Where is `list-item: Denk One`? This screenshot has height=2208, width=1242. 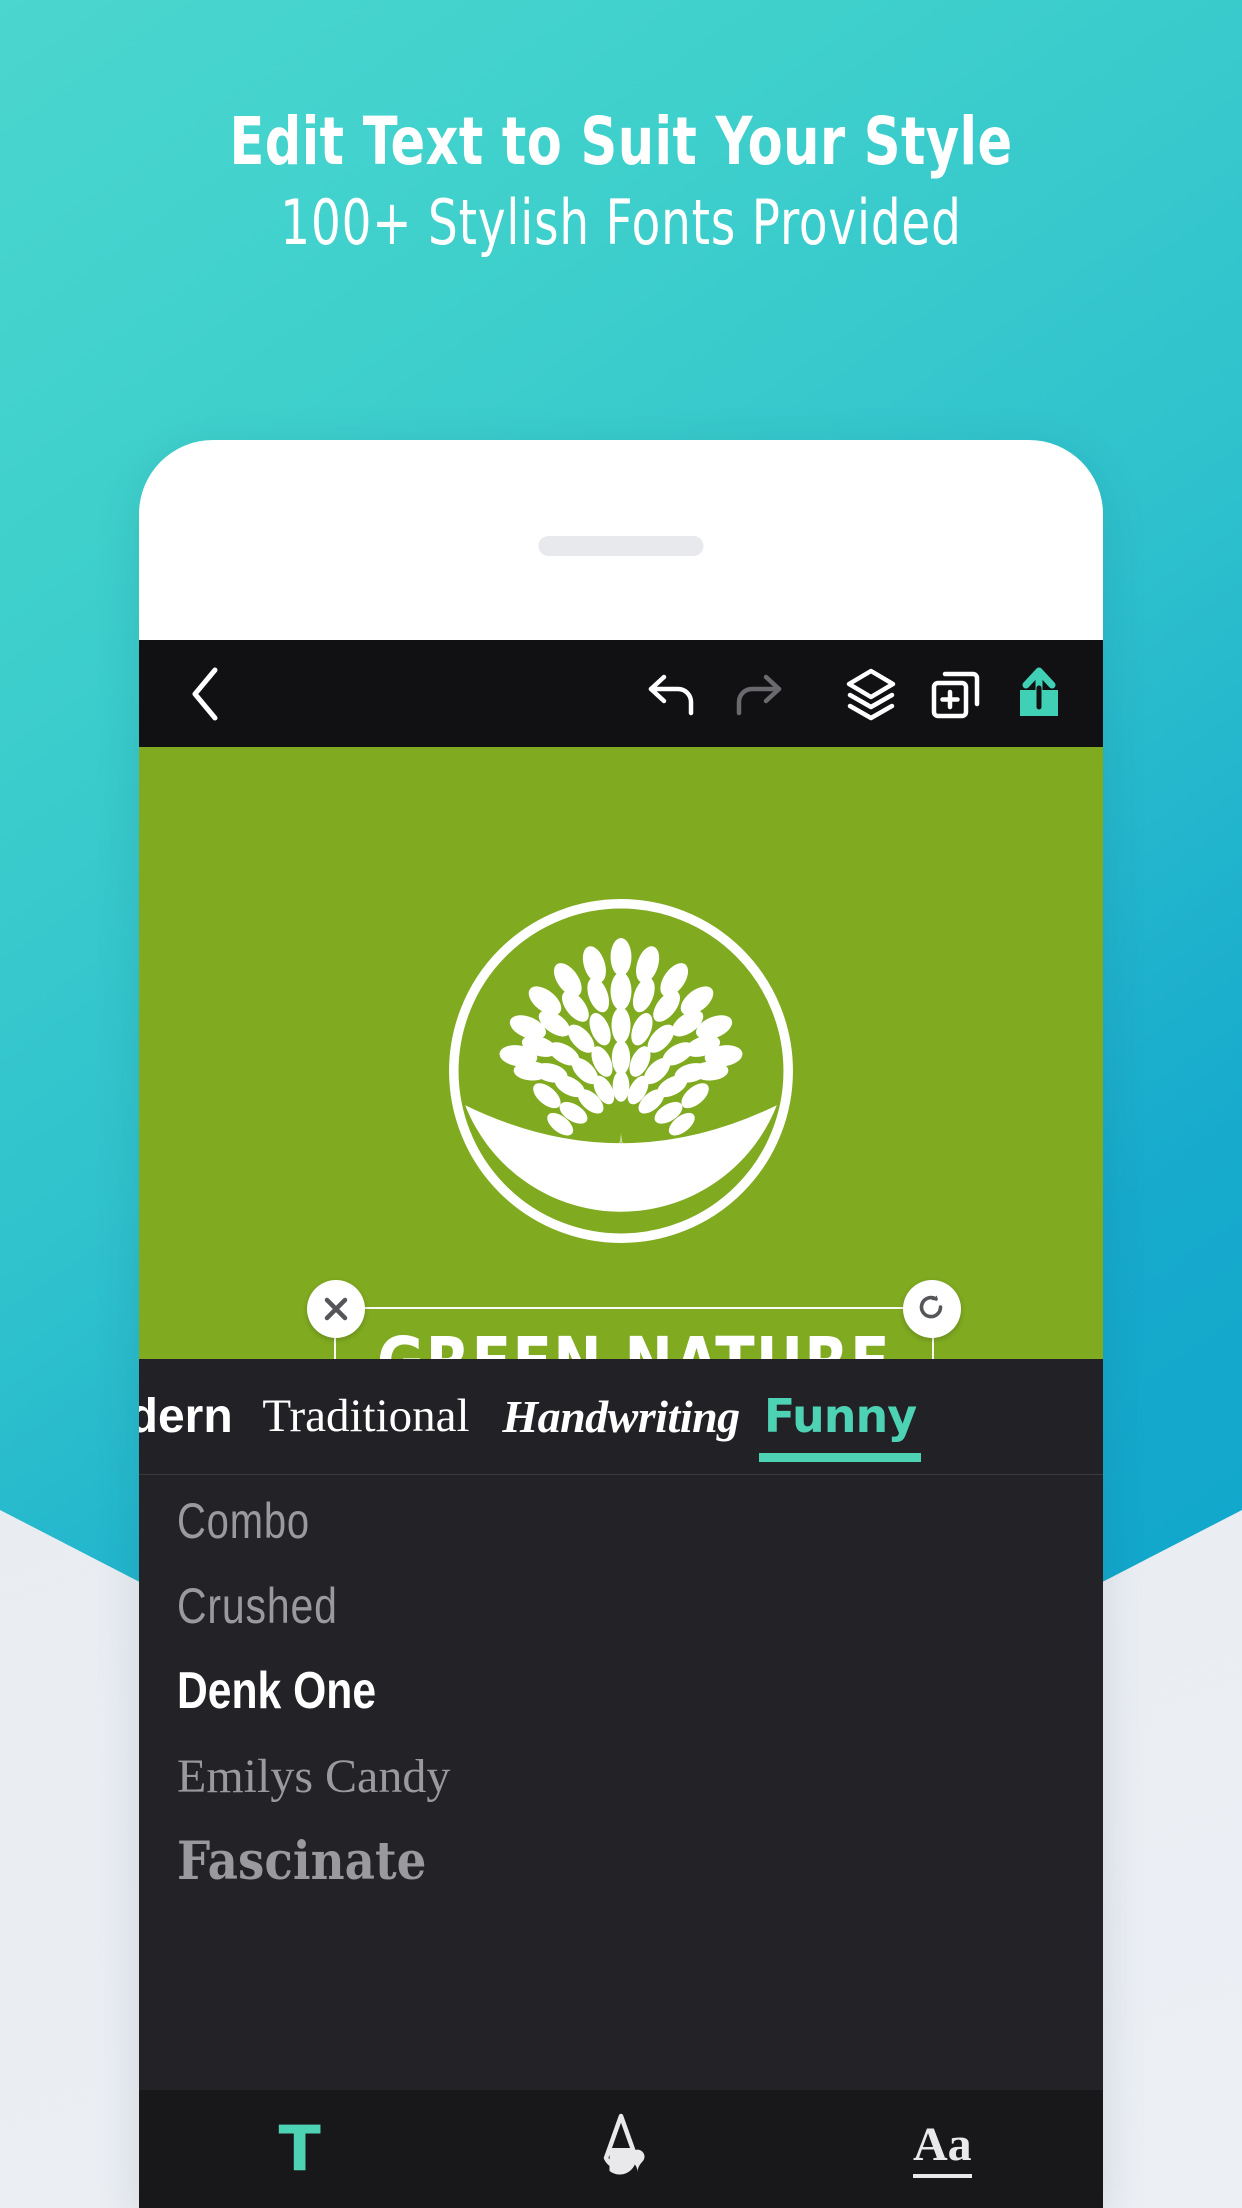 list-item: Denk One is located at coordinates (621, 1691).